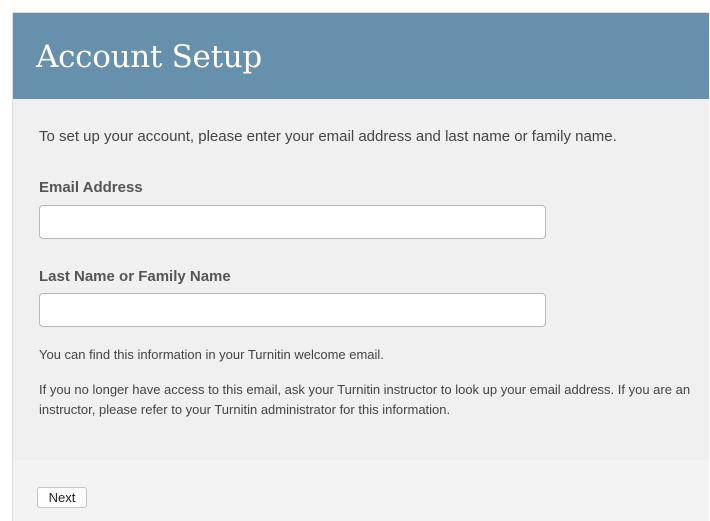 The image size is (710, 521). I want to click on form-footer: Next, so click(361, 490).